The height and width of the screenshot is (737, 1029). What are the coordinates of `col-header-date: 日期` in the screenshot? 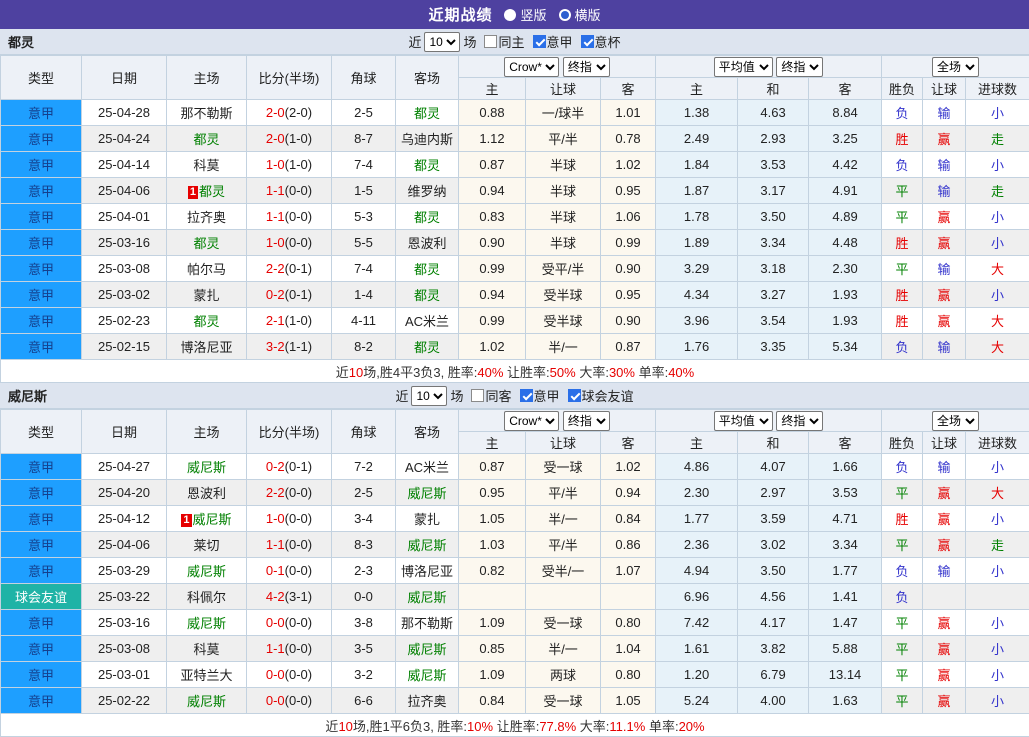 It's located at (124, 432).